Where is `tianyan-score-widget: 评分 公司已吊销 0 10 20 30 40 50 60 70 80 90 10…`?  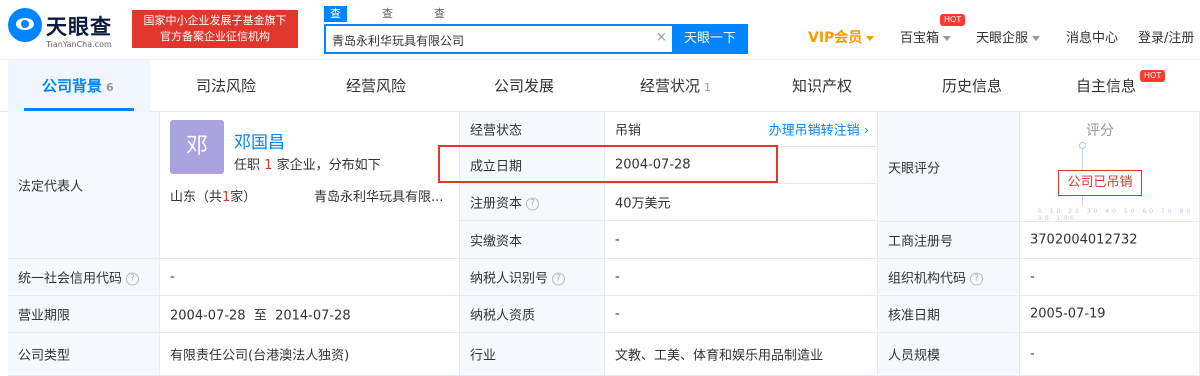 tianyan-score-widget: 评分 公司已吊销 0 10 20 30 40 50 60 70 80 90 10… is located at coordinates (1110, 167).